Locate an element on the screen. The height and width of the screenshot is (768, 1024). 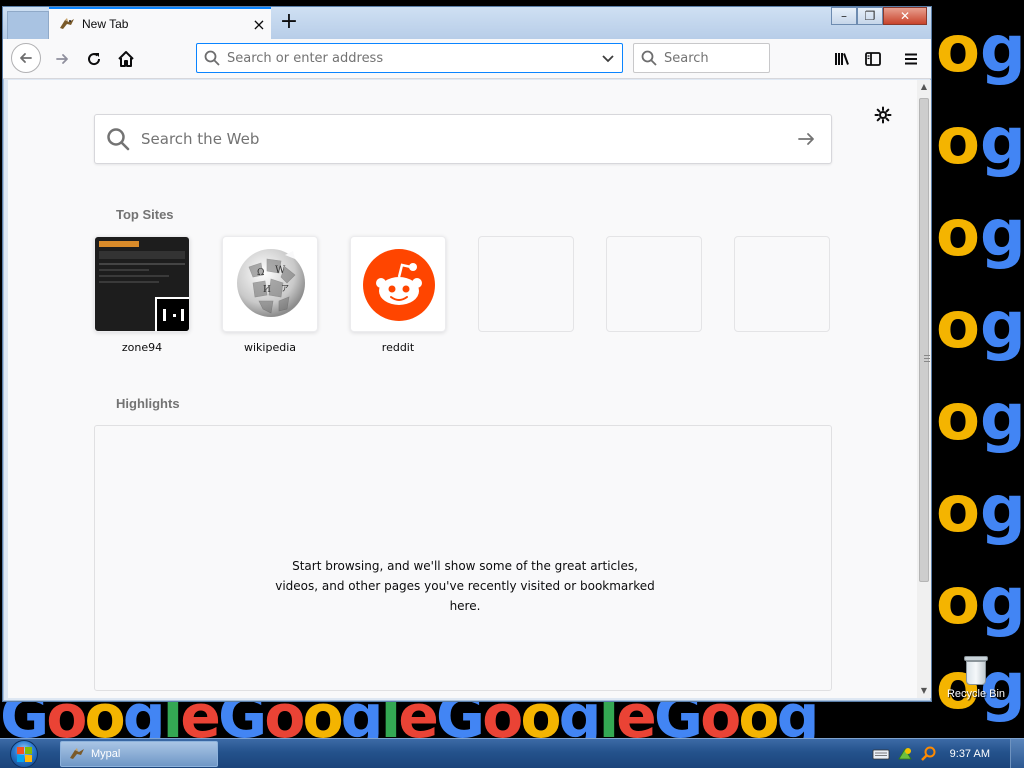
forward-arrow-icon is located at coordinates (62, 59).